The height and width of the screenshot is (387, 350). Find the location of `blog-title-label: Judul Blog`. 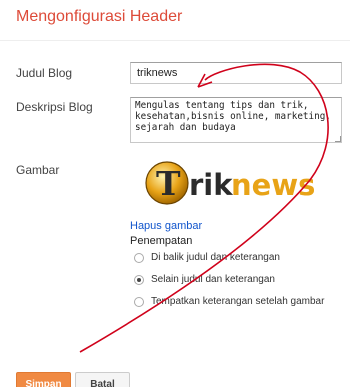

blog-title-label: Judul Blog is located at coordinates (44, 73).